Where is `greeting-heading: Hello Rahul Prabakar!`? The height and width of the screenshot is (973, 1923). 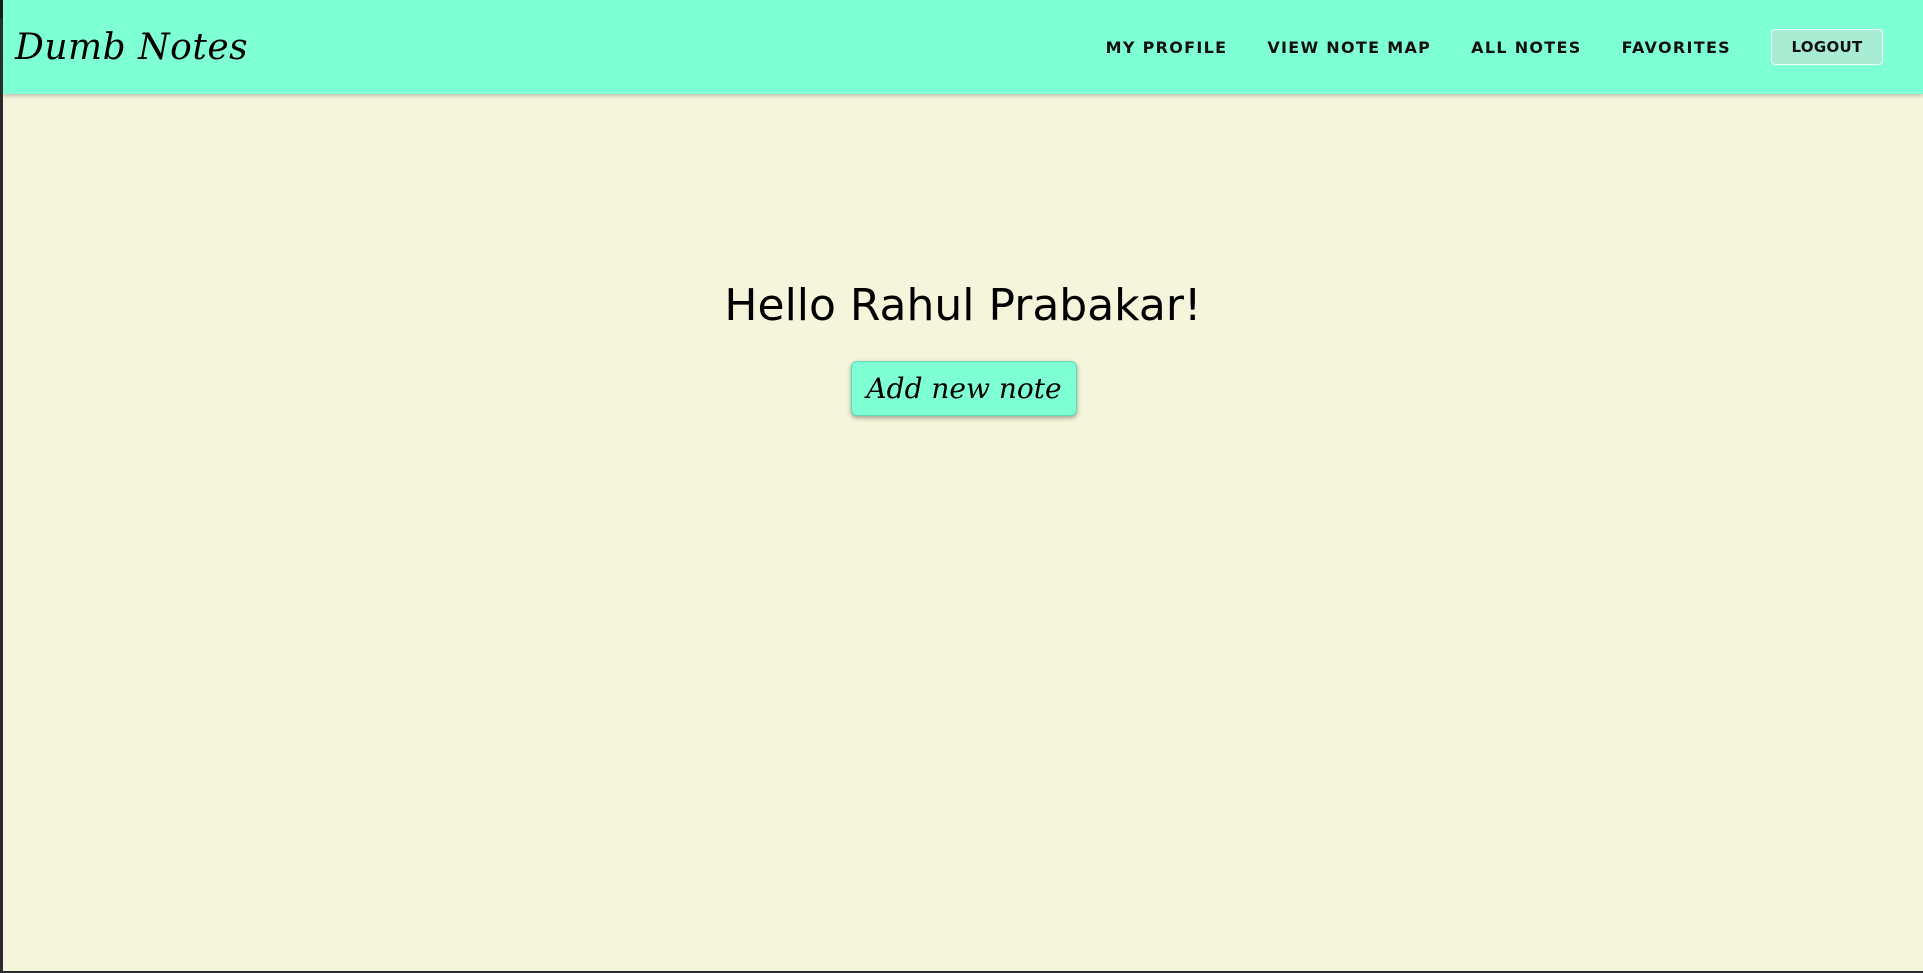 greeting-heading: Hello Rahul Prabakar! is located at coordinates (963, 305).